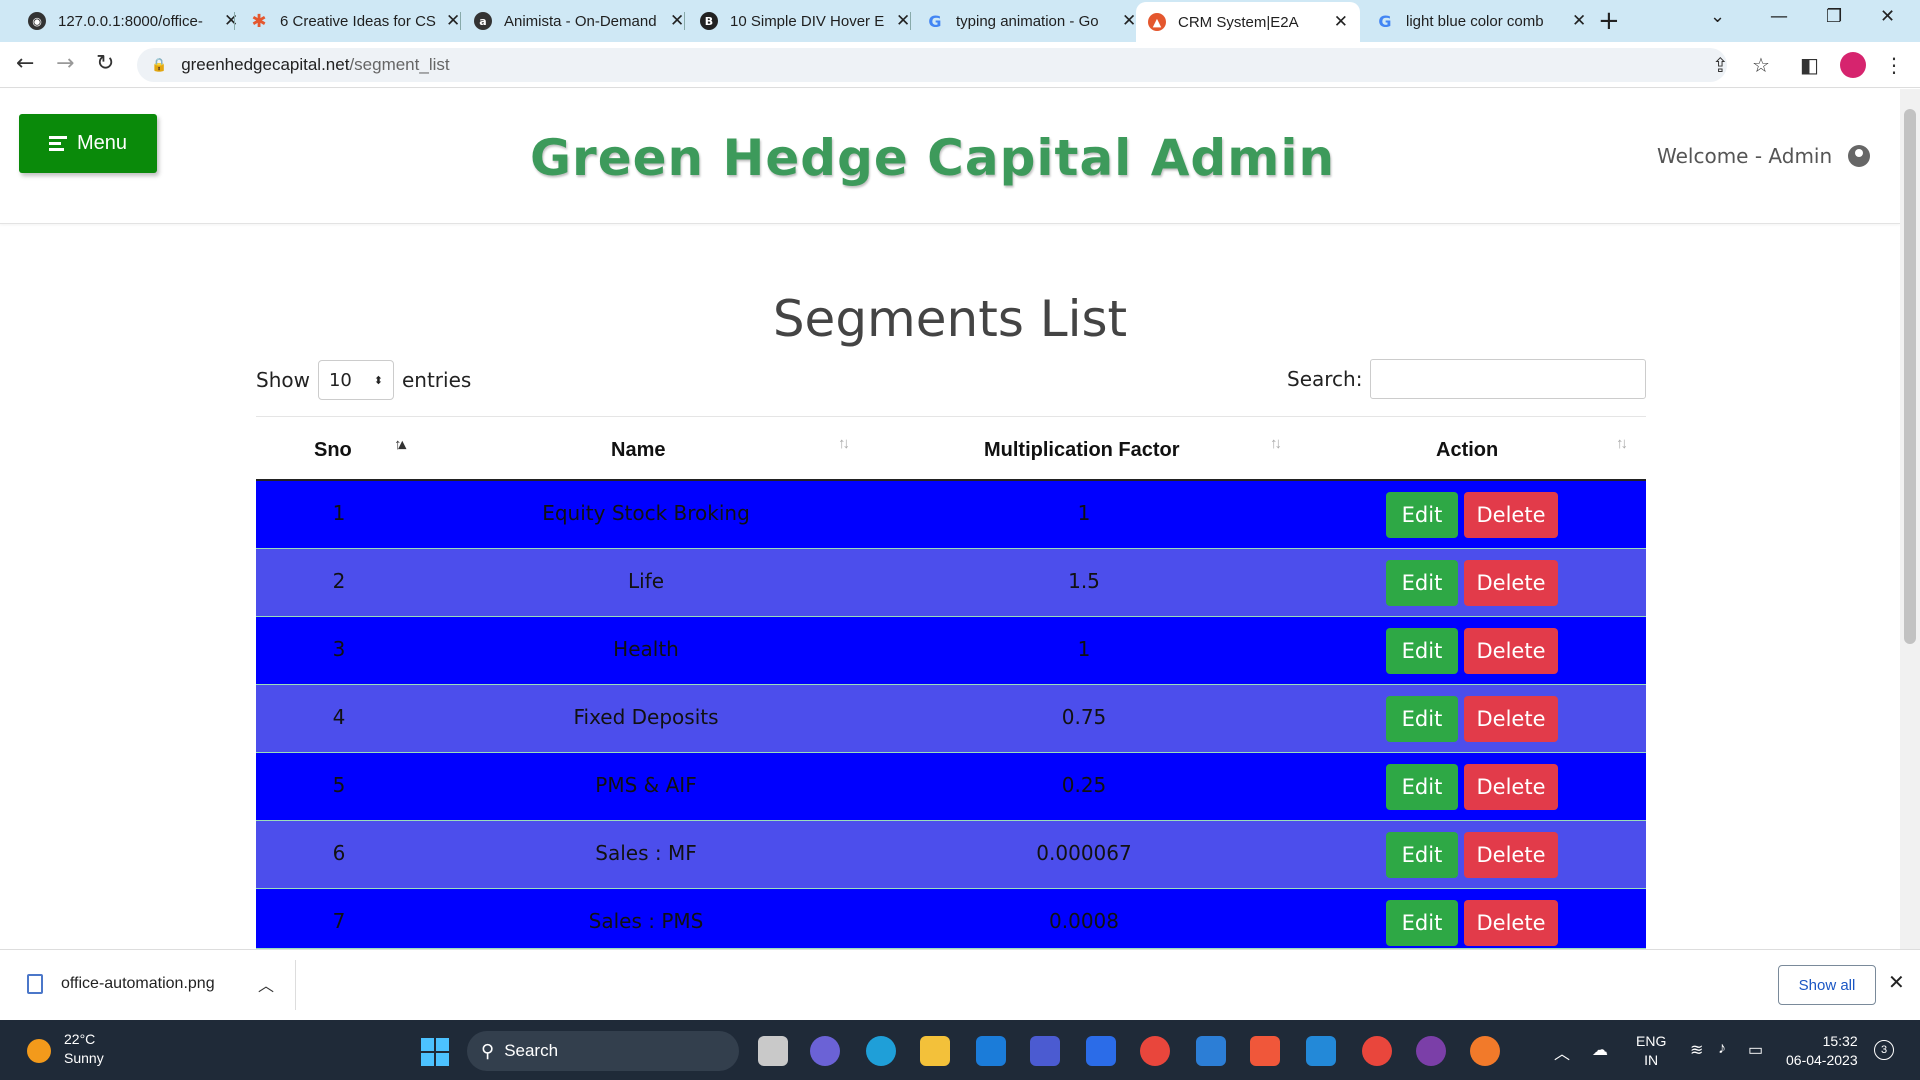 Image resolution: width=1920 pixels, height=1080 pixels. I want to click on firefox-icon, so click(1485, 1051).